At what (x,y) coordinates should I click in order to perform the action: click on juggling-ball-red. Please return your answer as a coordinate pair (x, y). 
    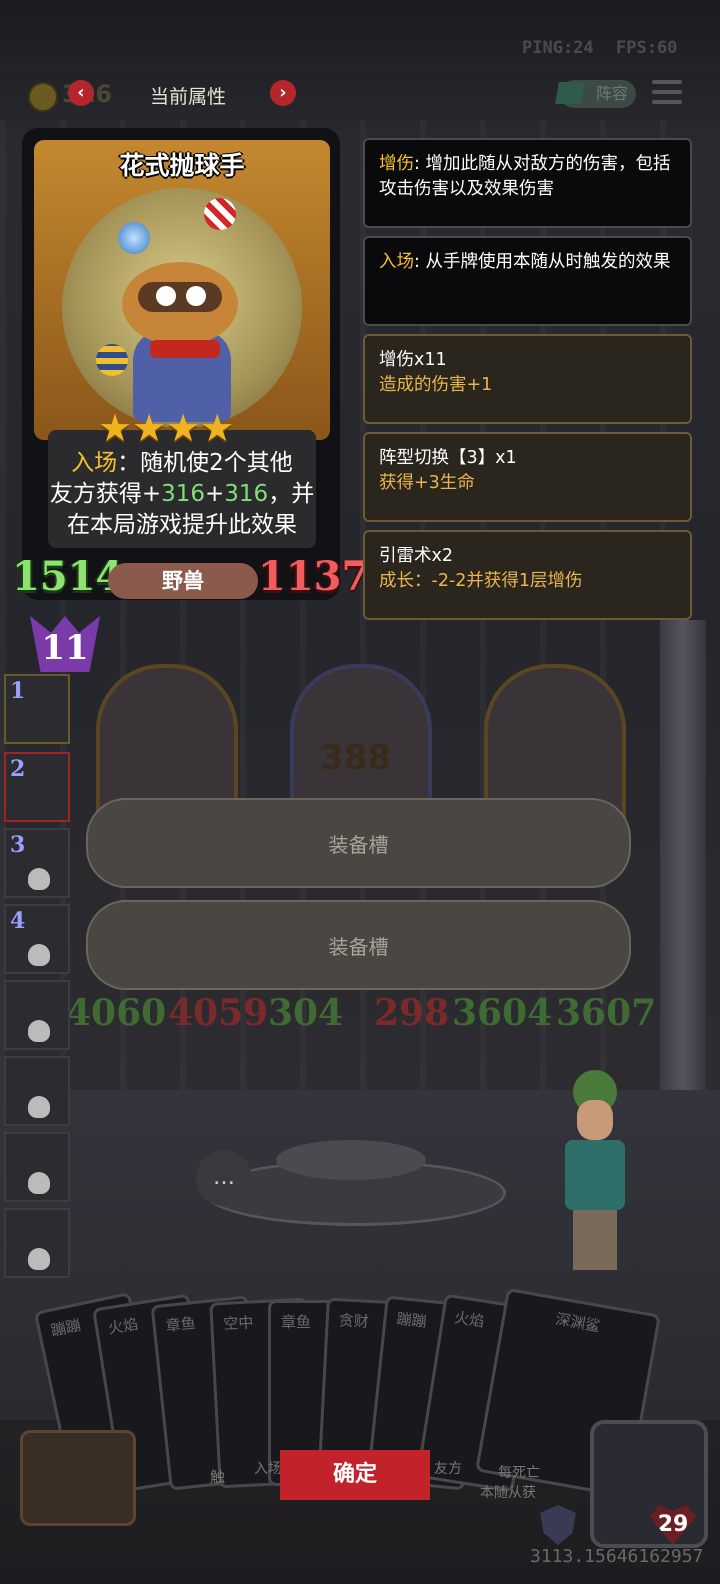
    Looking at the image, I should click on (220, 214).